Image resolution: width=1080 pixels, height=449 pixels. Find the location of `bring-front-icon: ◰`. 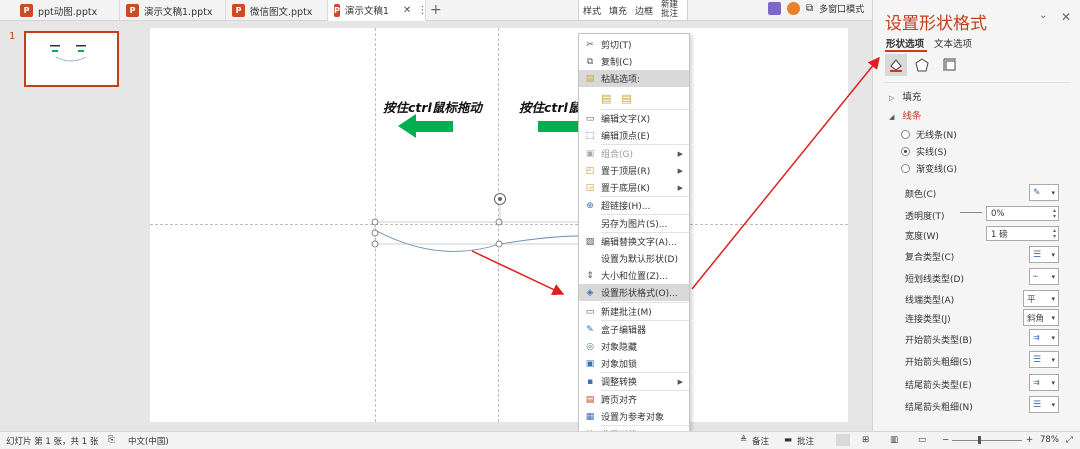

bring-front-icon: ◰ is located at coordinates (590, 170).